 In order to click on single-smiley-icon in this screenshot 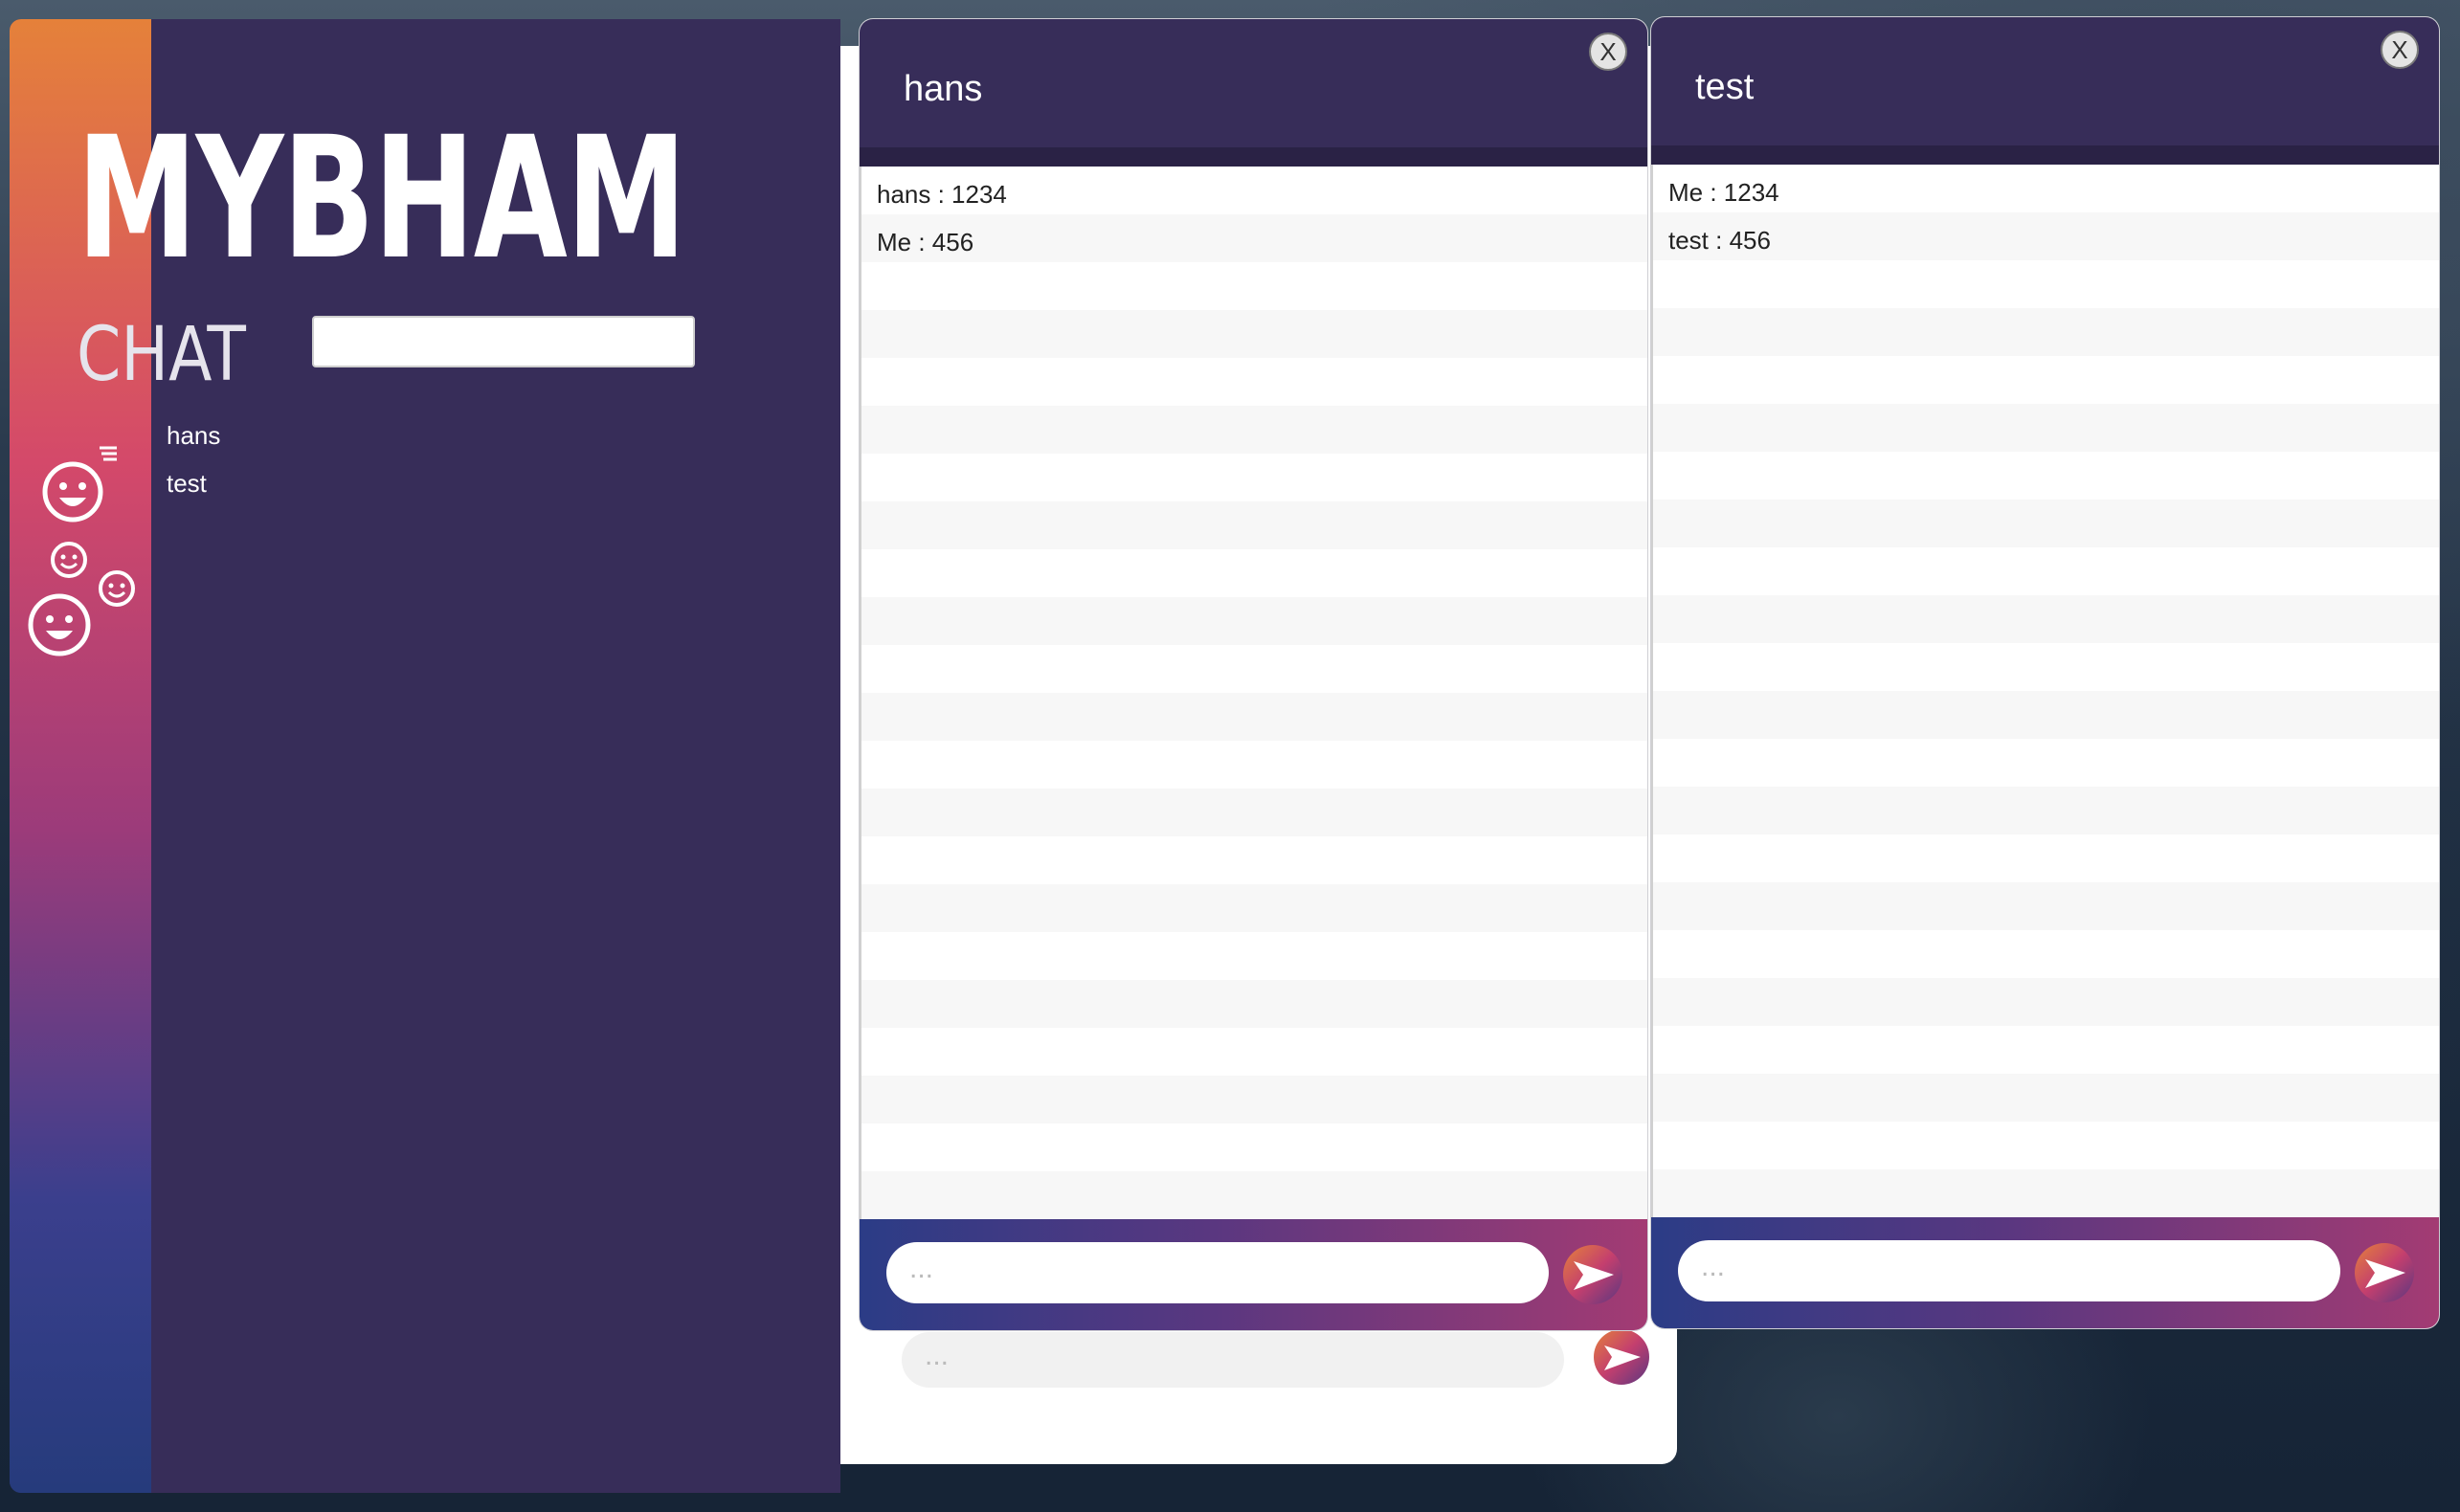, I will do `click(80, 482)`.